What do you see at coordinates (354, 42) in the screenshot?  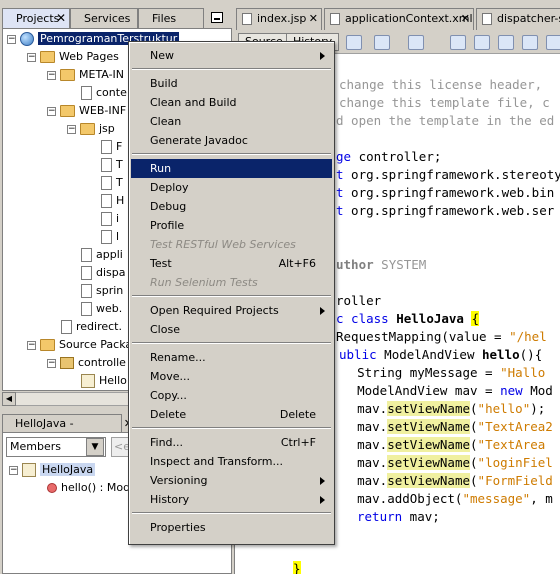 I see `last-edit-icon` at bounding box center [354, 42].